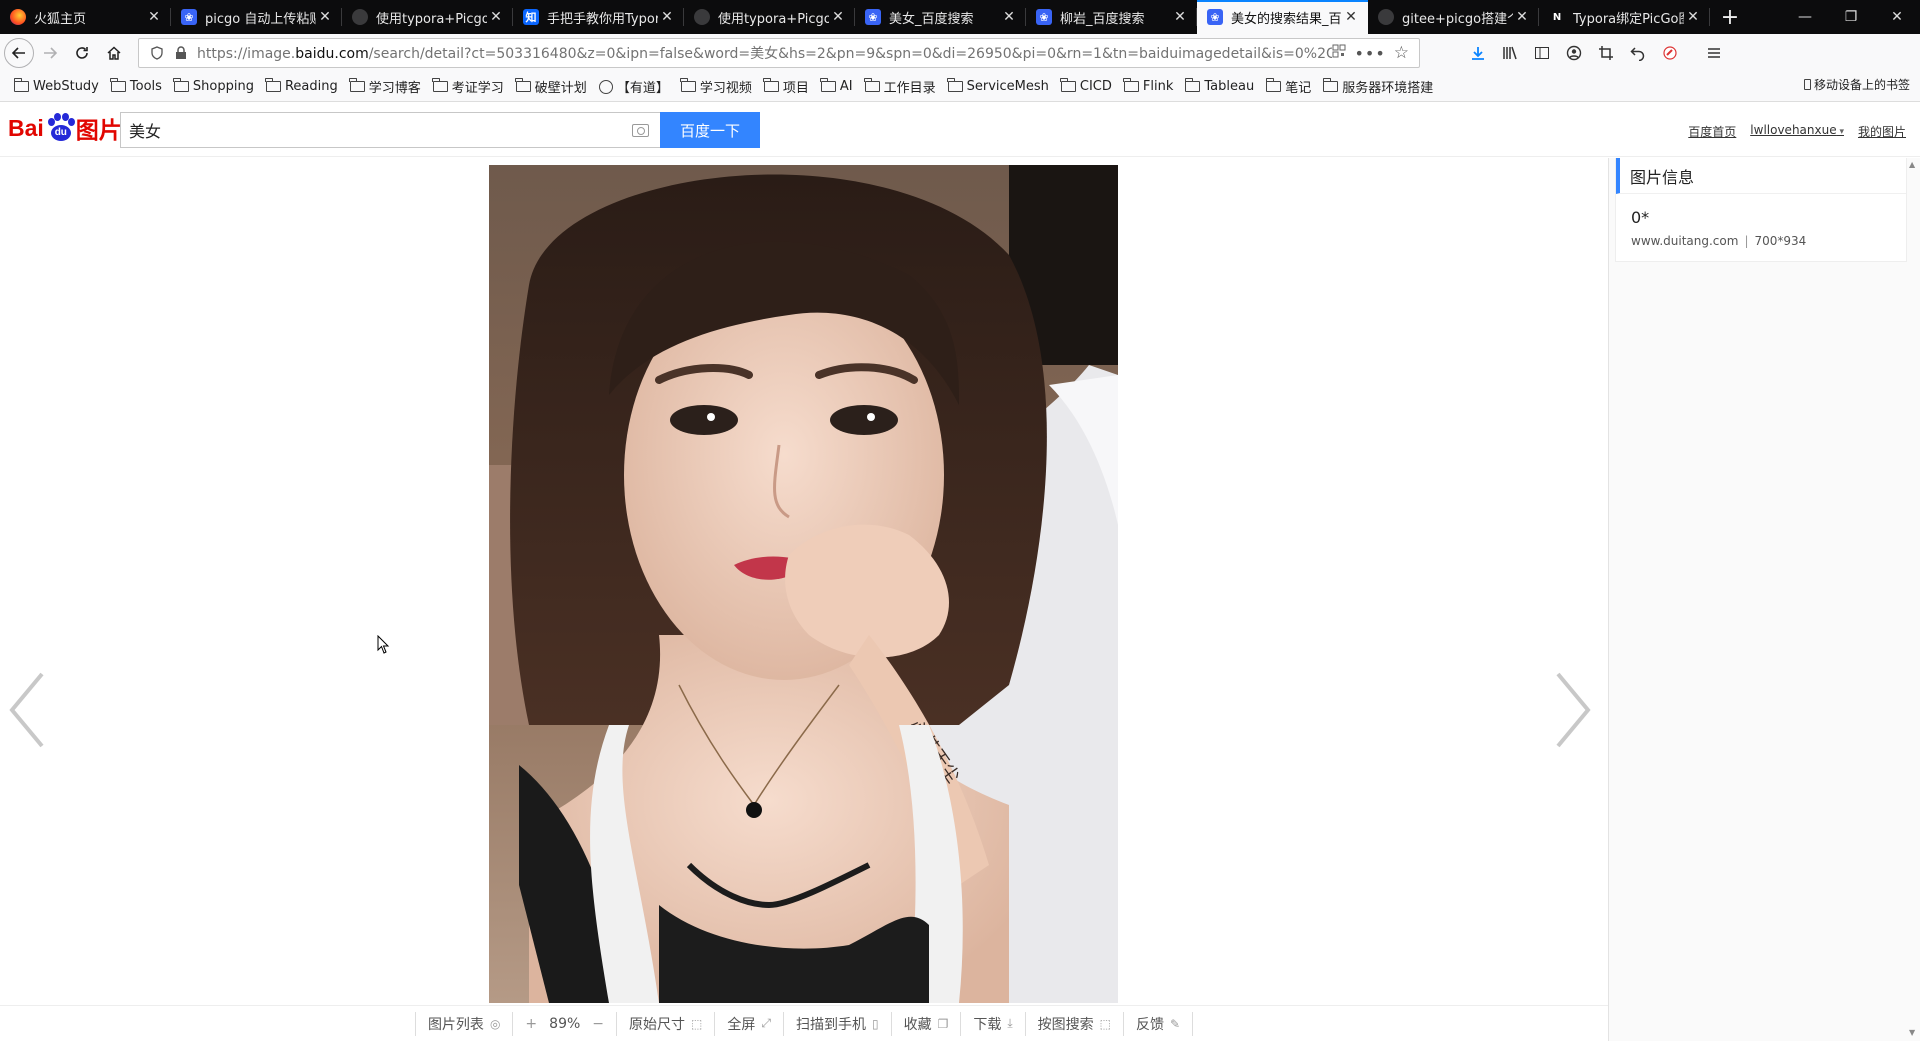 This screenshot has width=1920, height=1041. I want to click on browser-tab: ❀ 美女_百度搜索 ✕, so click(940, 17).